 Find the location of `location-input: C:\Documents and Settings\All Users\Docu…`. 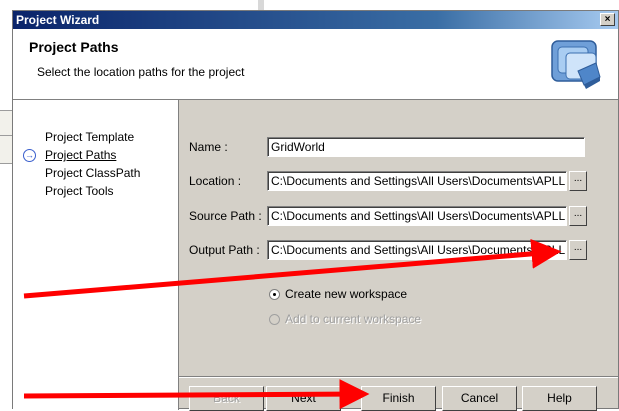

location-input: C:\Documents and Settings\All Users\Docu… is located at coordinates (417, 181).